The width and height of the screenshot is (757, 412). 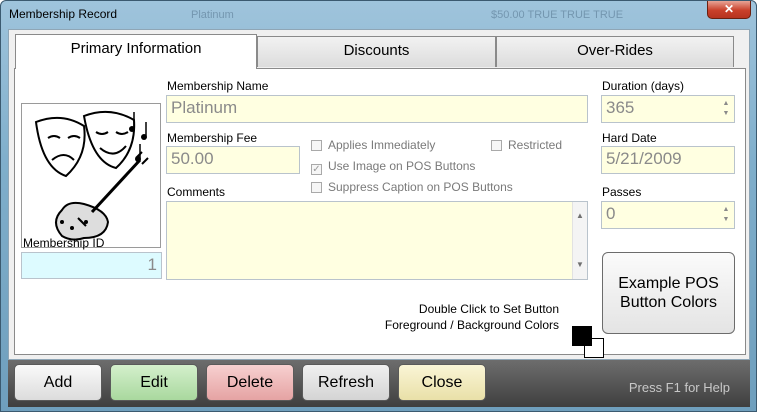 I want to click on tab-label: Discounts, so click(x=376, y=50).